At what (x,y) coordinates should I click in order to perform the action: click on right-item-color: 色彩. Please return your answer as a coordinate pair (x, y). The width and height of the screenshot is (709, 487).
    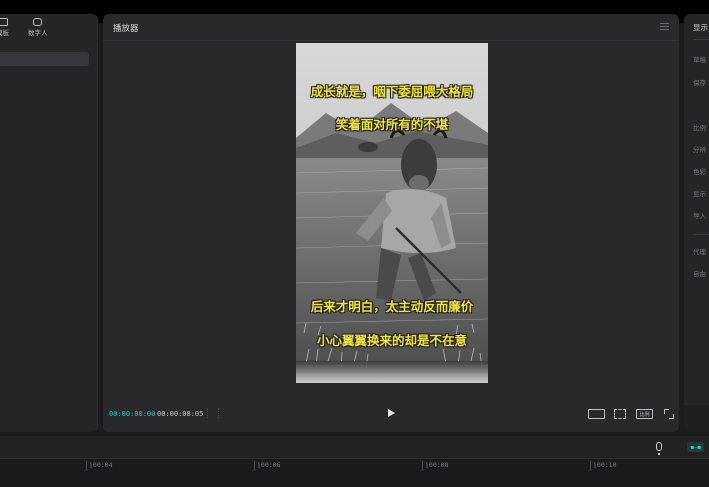
    Looking at the image, I should click on (699, 171).